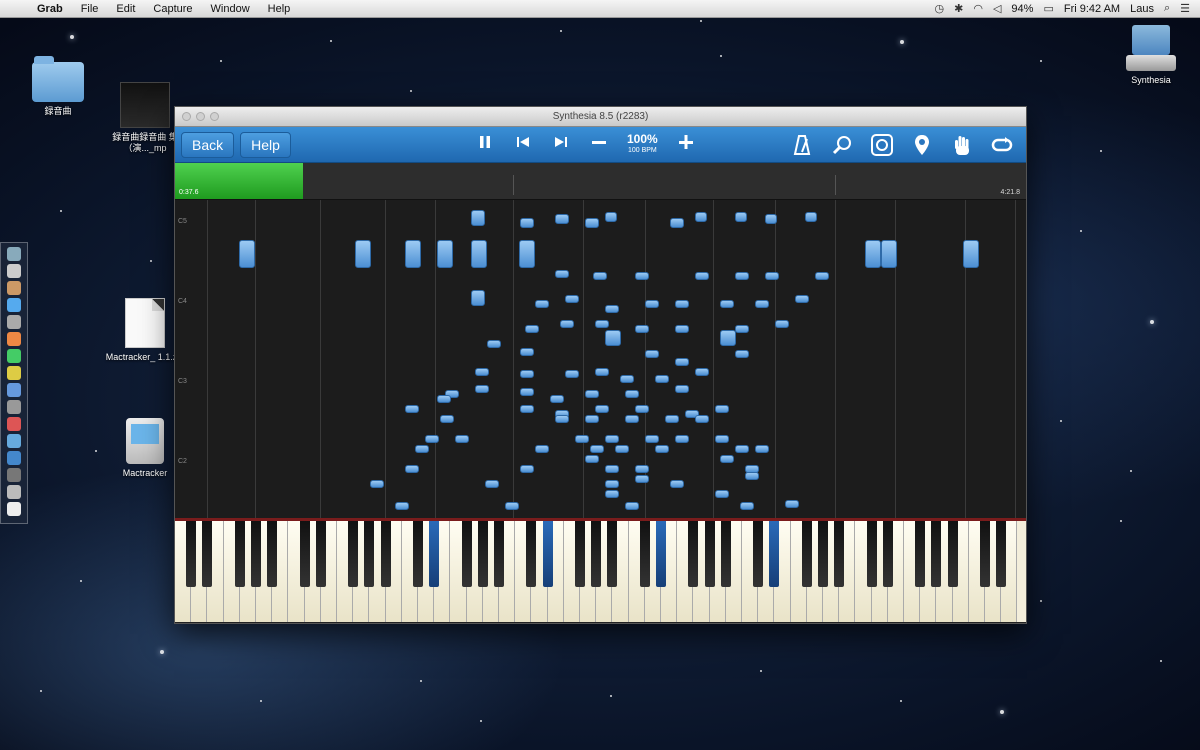 This screenshot has height=750, width=1200. Describe the element at coordinates (172, 9) in the screenshot. I see `menu-capture: Capture` at that location.